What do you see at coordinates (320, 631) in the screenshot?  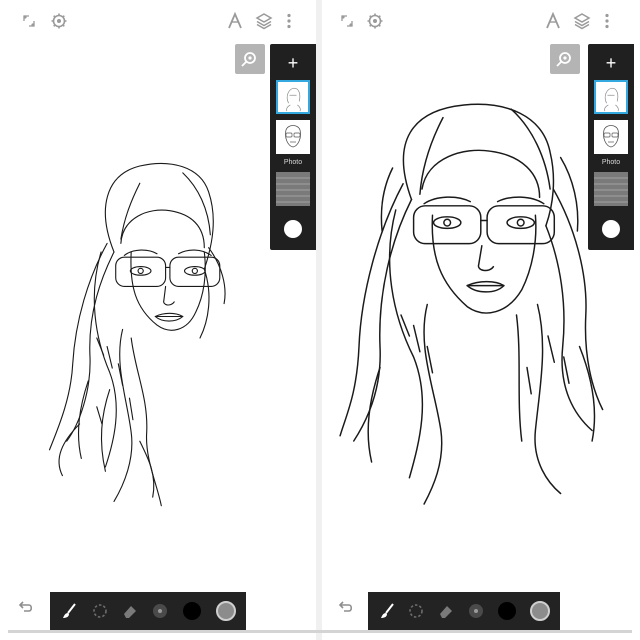 I see `bottom-divider` at bounding box center [320, 631].